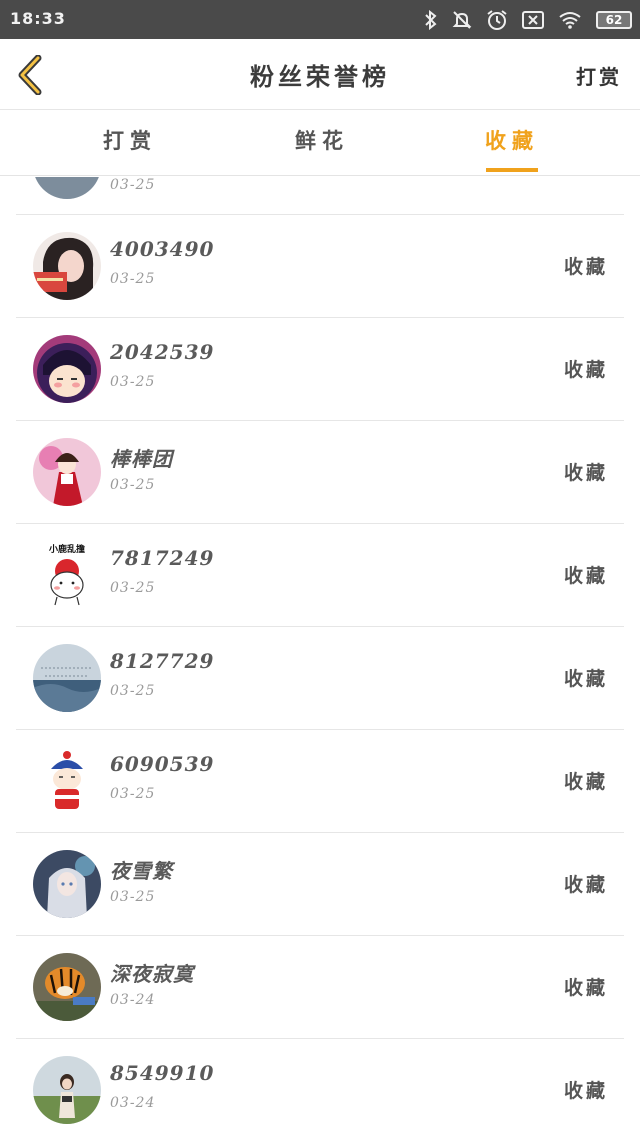 The height and width of the screenshot is (1138, 640). Describe the element at coordinates (320, 472) in the screenshot. I see `list-item: 棒棒团 03-25 收藏` at that location.